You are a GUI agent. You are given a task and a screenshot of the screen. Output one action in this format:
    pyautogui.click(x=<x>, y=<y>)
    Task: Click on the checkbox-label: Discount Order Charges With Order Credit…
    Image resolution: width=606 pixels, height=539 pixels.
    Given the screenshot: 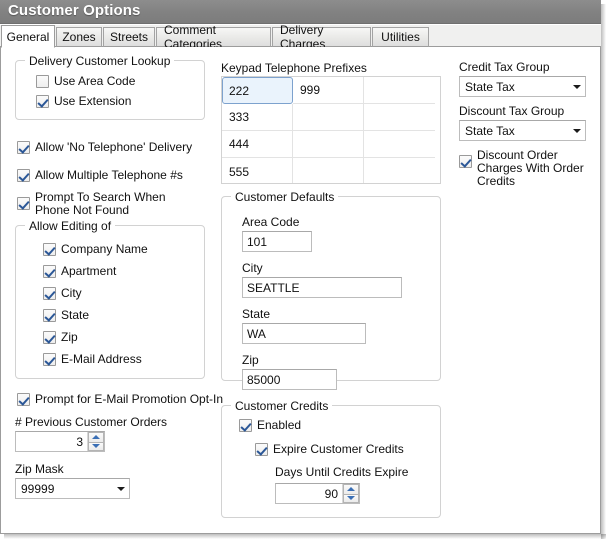 What is the action you would take?
    pyautogui.click(x=530, y=168)
    